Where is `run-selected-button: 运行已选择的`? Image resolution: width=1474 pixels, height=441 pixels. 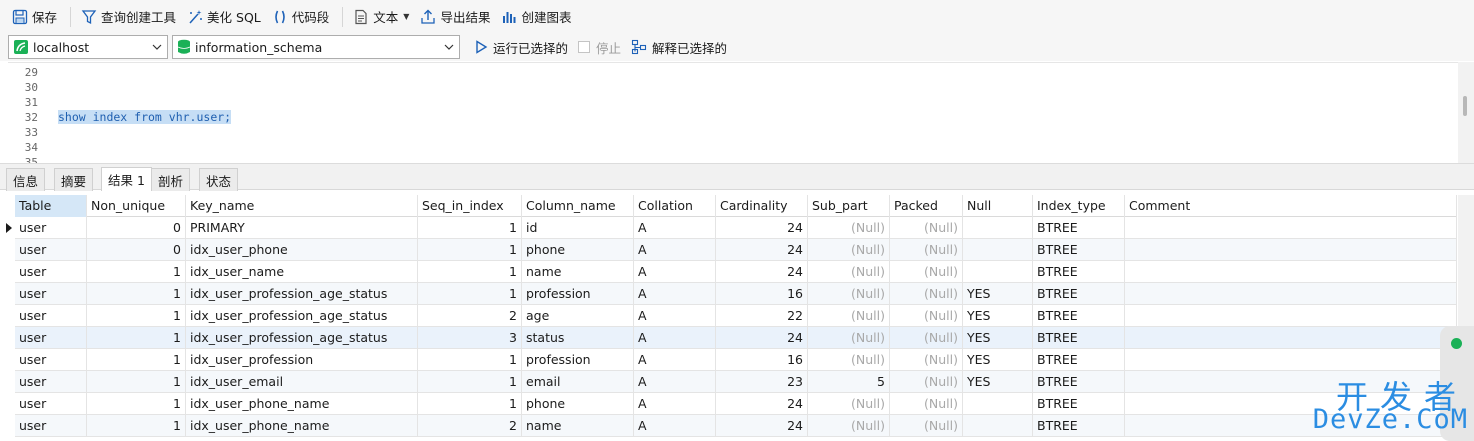
run-selected-button: 运行已选择的 is located at coordinates (521, 47).